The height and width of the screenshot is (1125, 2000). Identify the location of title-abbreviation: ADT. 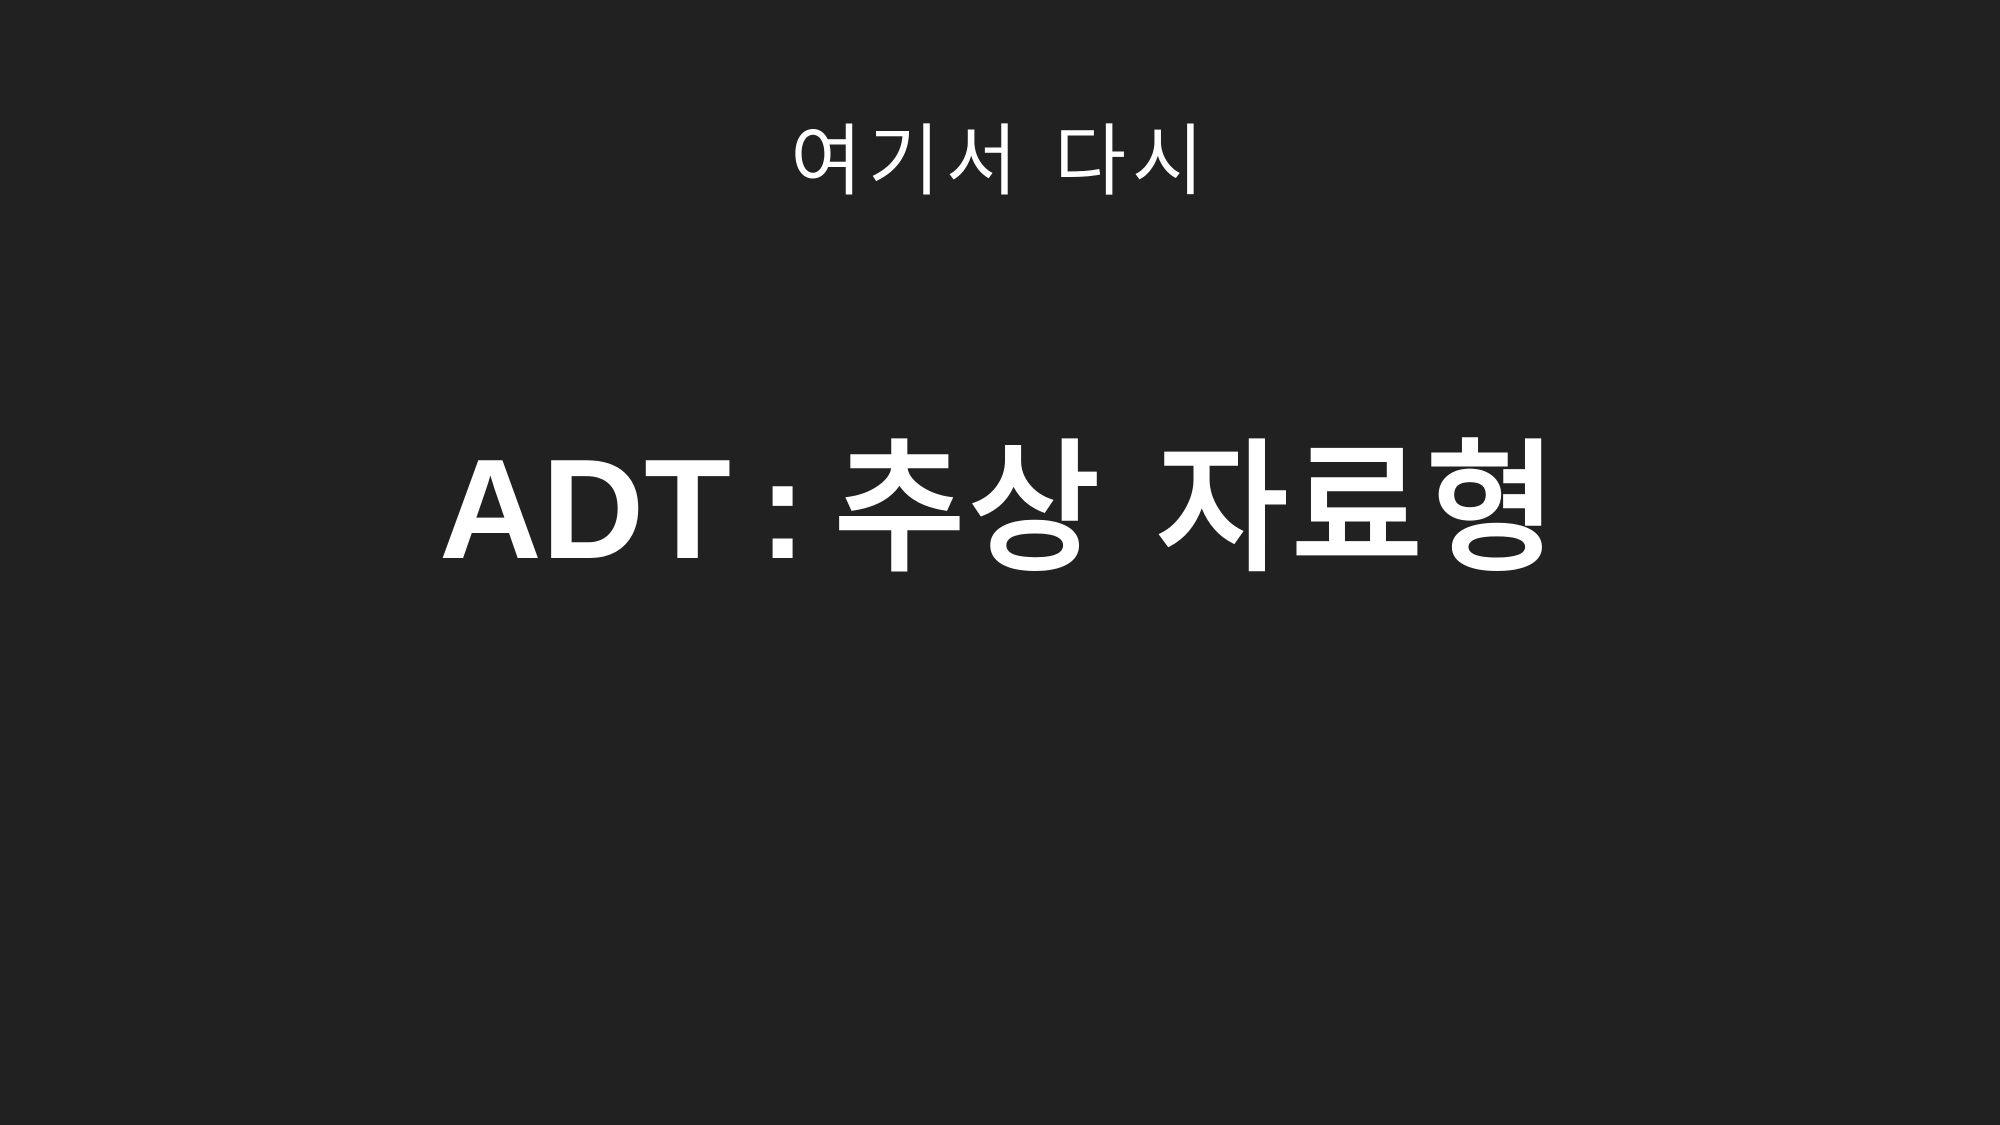
(585, 509).